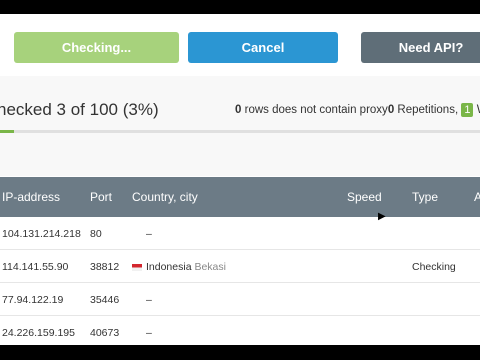 The image size is (480, 360). What do you see at coordinates (467, 110) in the screenshot?
I see `working-count-badge: 1` at bounding box center [467, 110].